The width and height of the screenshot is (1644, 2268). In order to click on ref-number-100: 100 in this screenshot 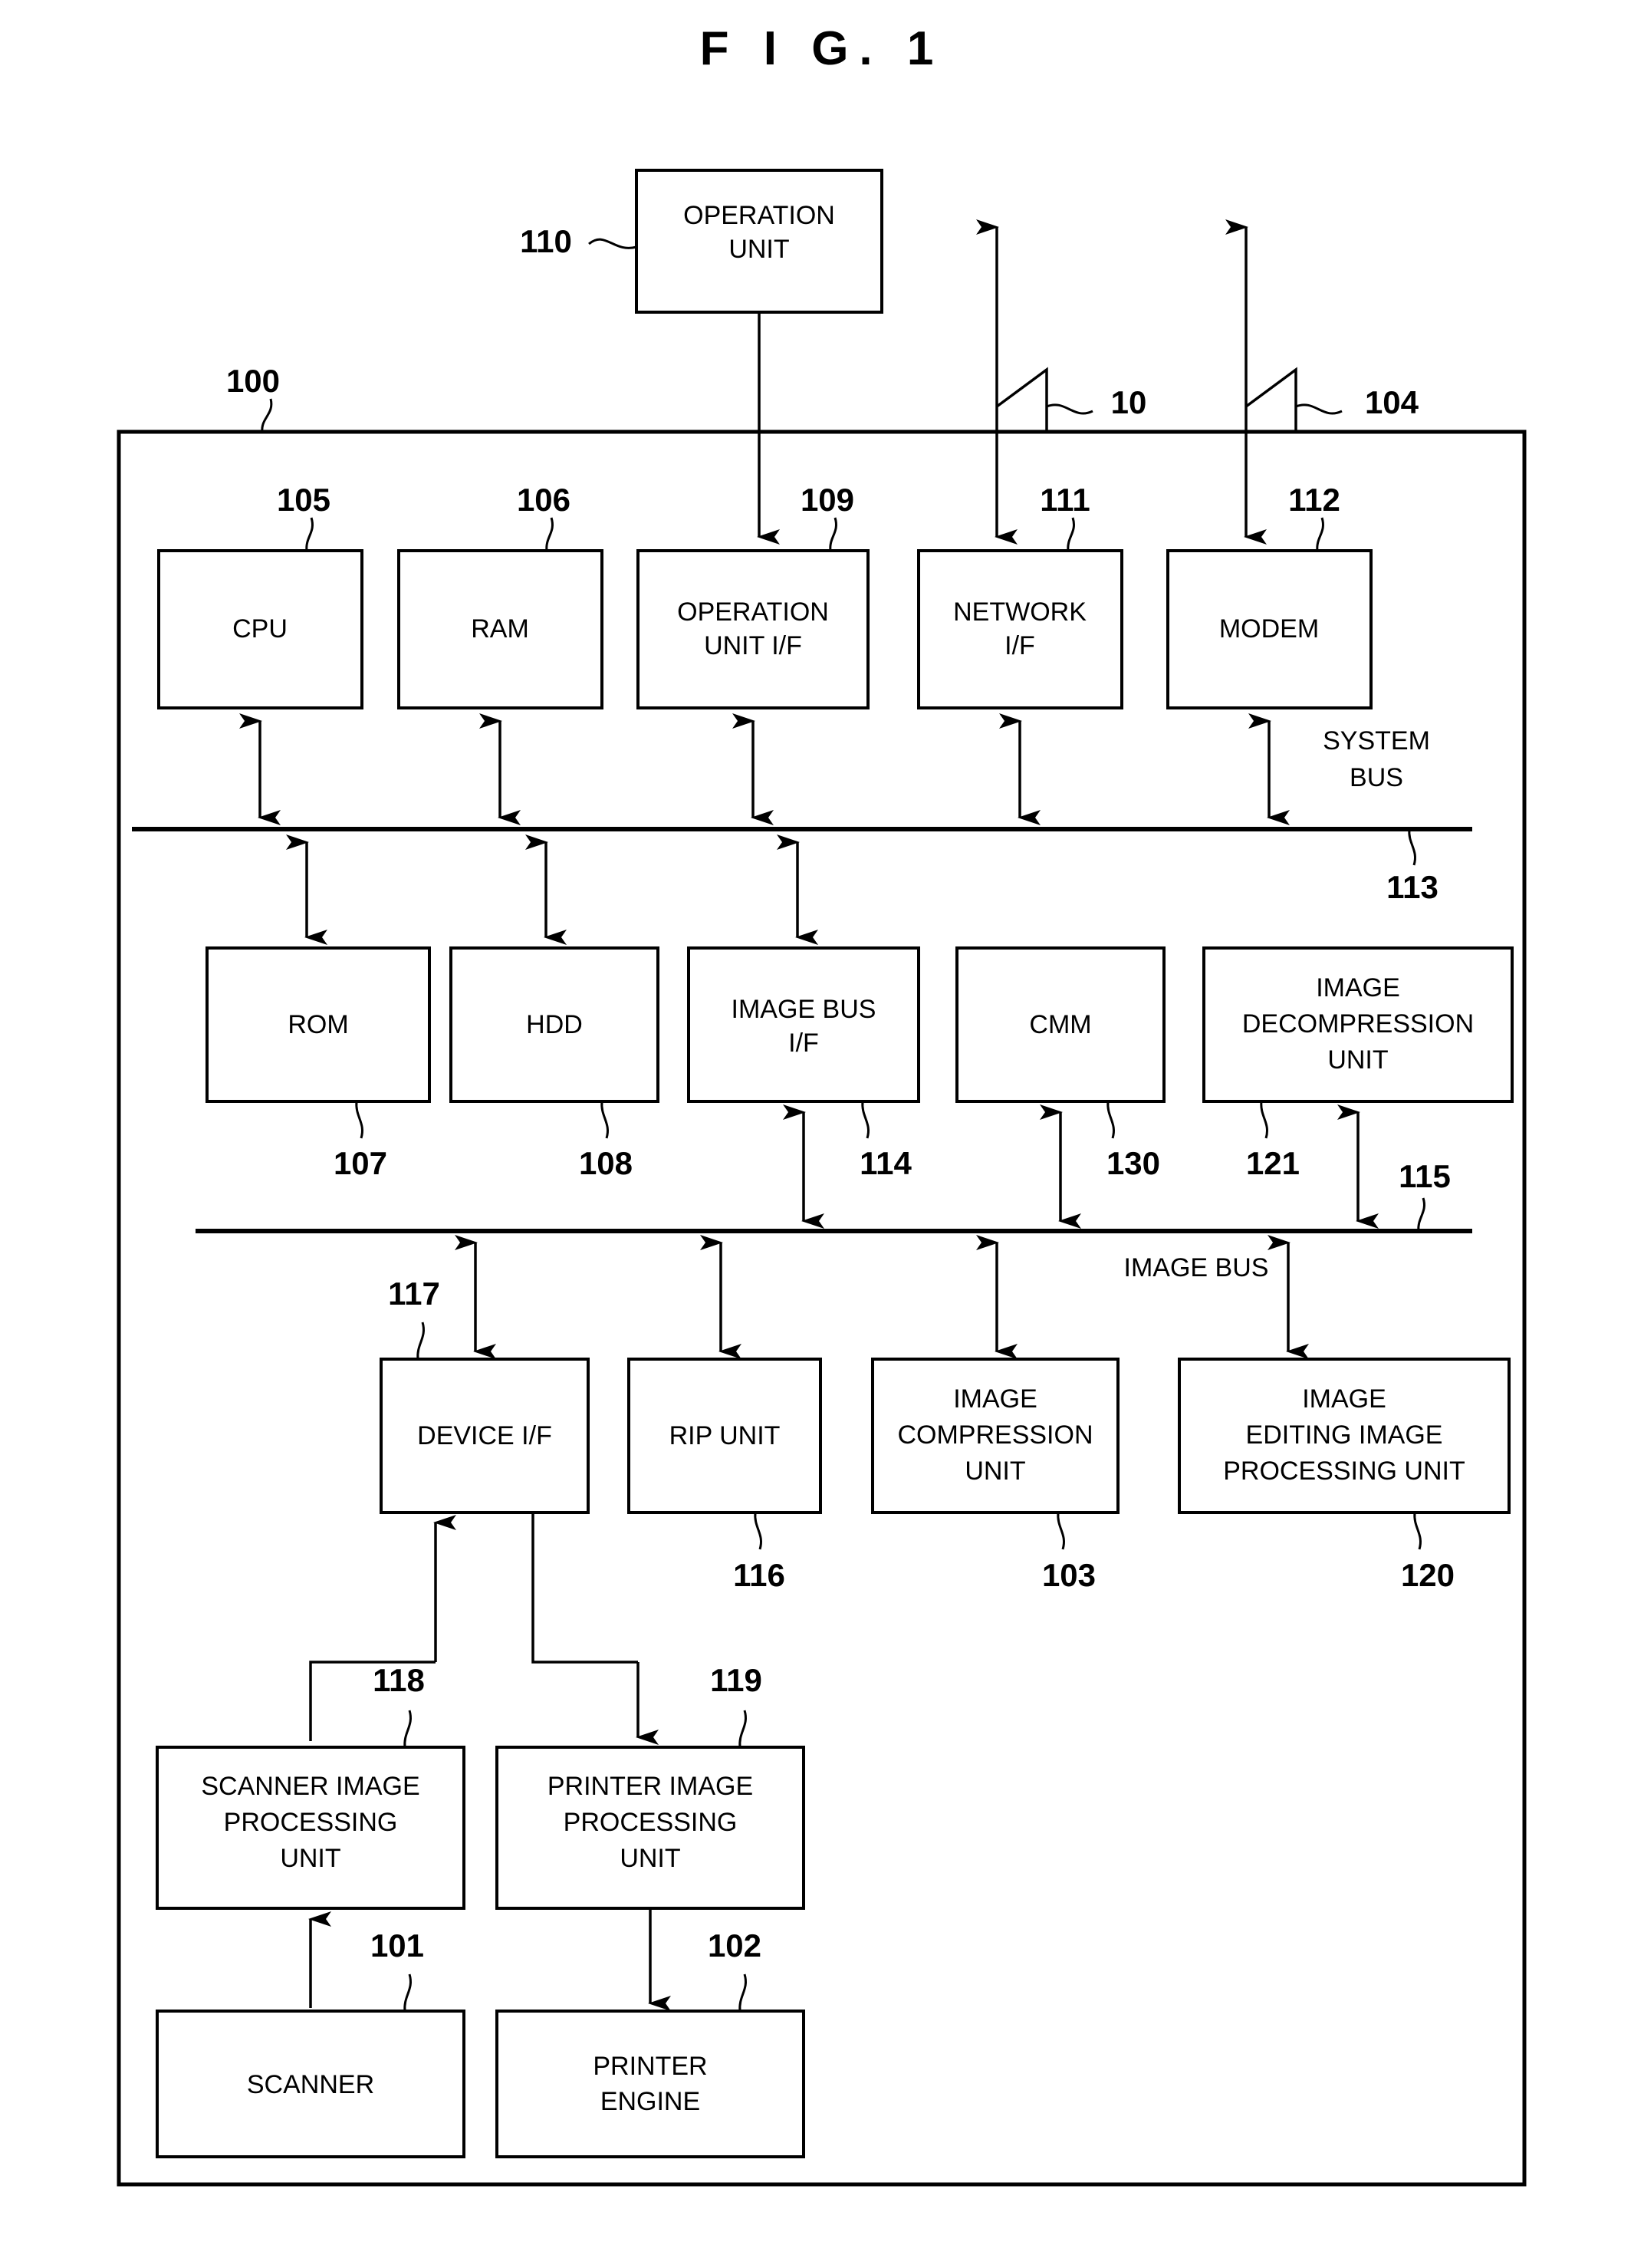, I will do `click(253, 381)`.